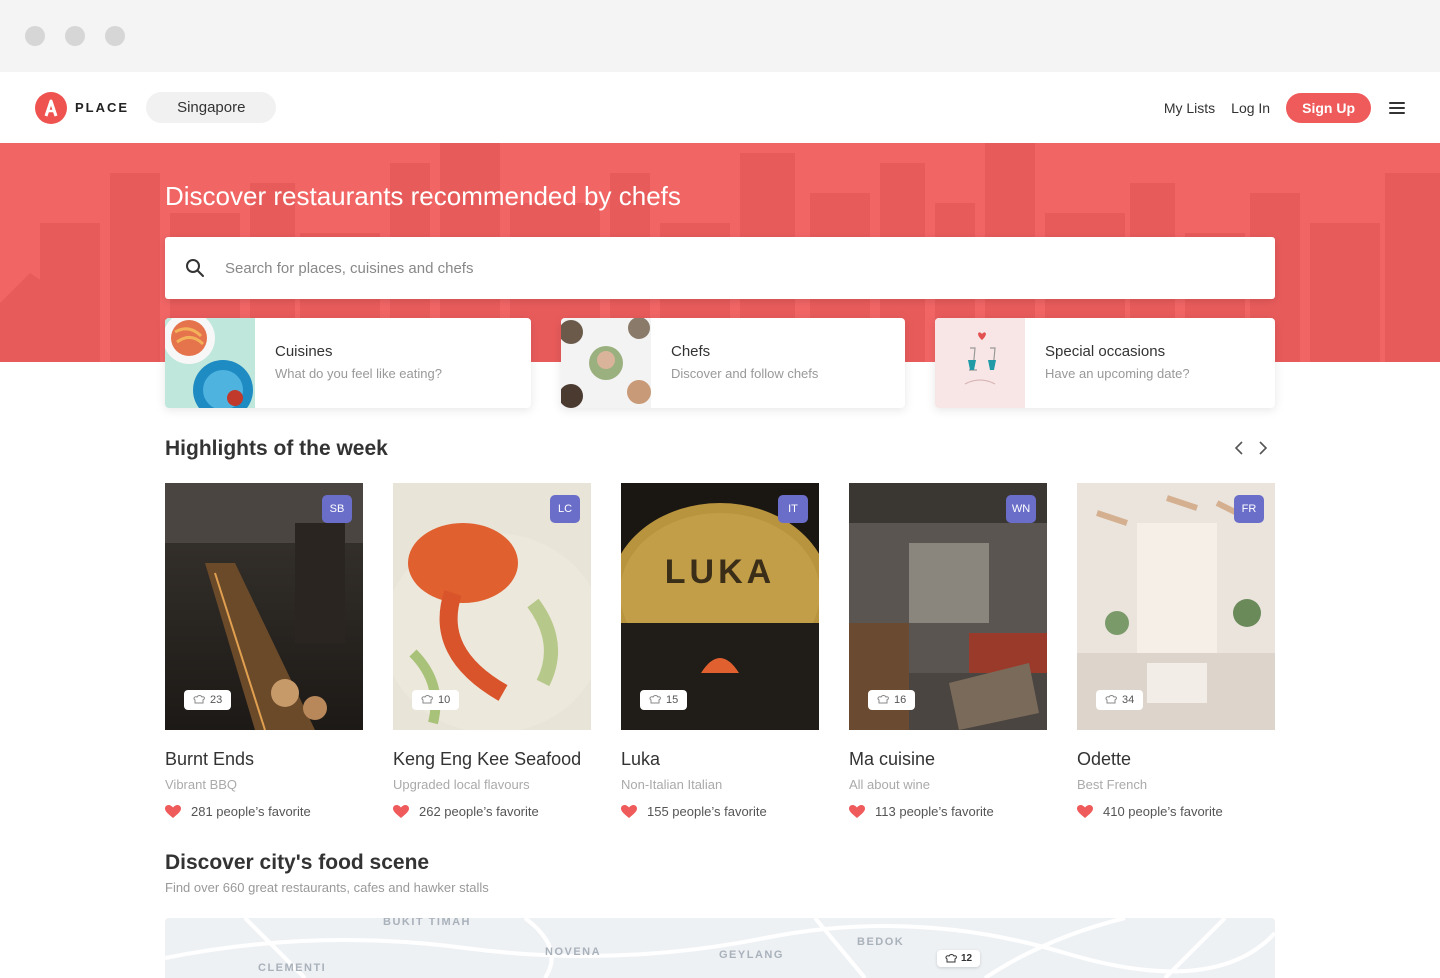 The image size is (1440, 978). Describe the element at coordinates (1239, 448) in the screenshot. I see `chevron-left-icon` at that location.